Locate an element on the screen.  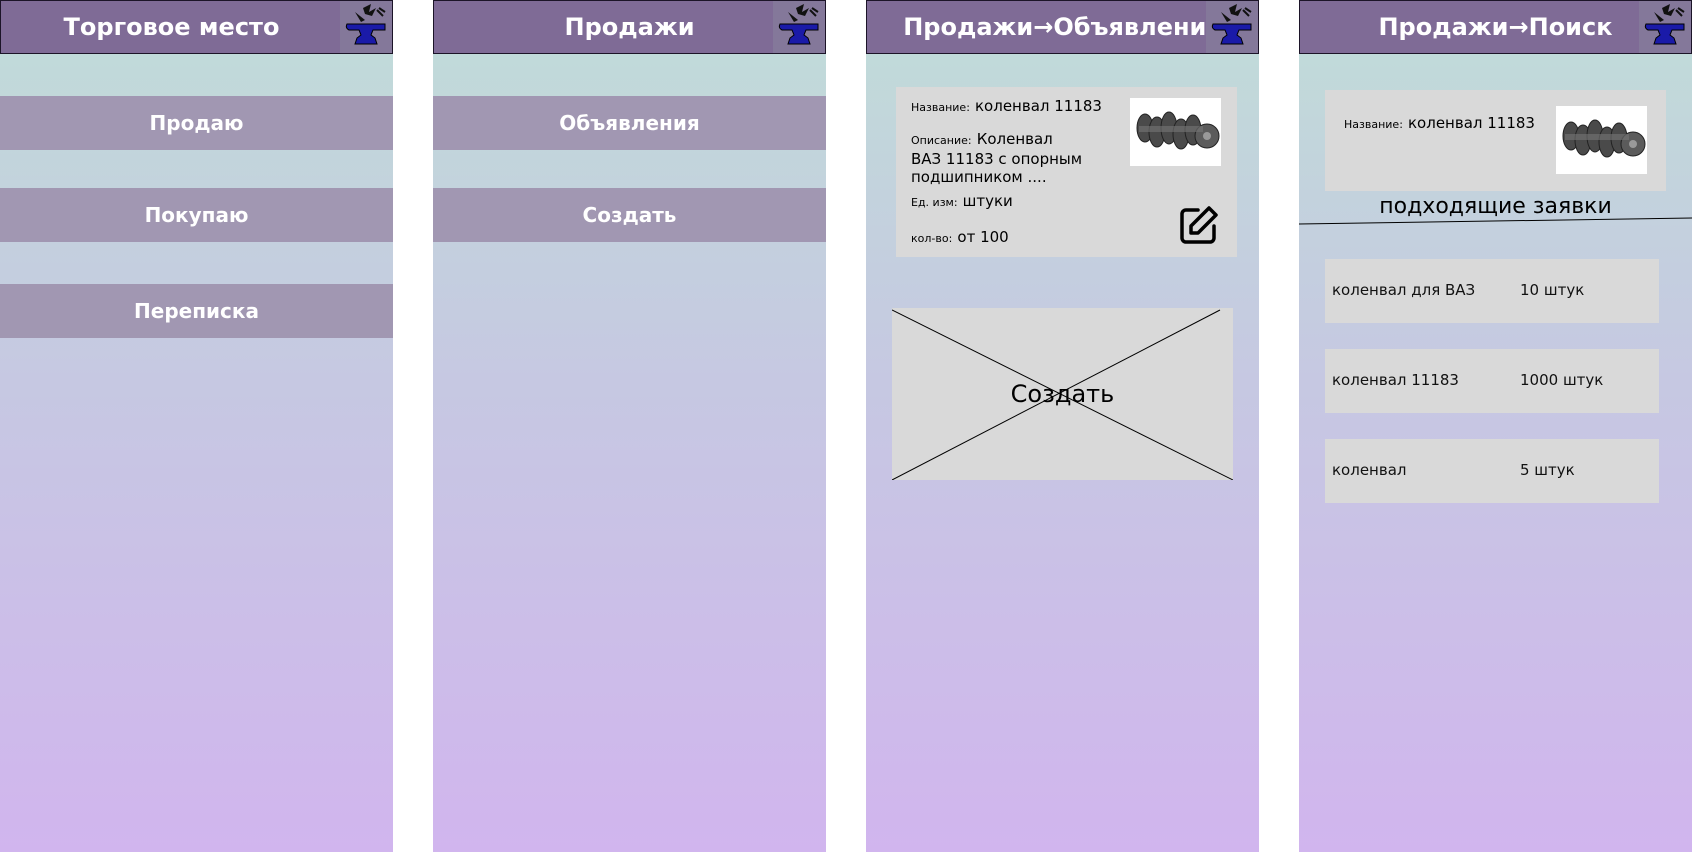
header: Продажи→Объявления is located at coordinates (1062, 27).